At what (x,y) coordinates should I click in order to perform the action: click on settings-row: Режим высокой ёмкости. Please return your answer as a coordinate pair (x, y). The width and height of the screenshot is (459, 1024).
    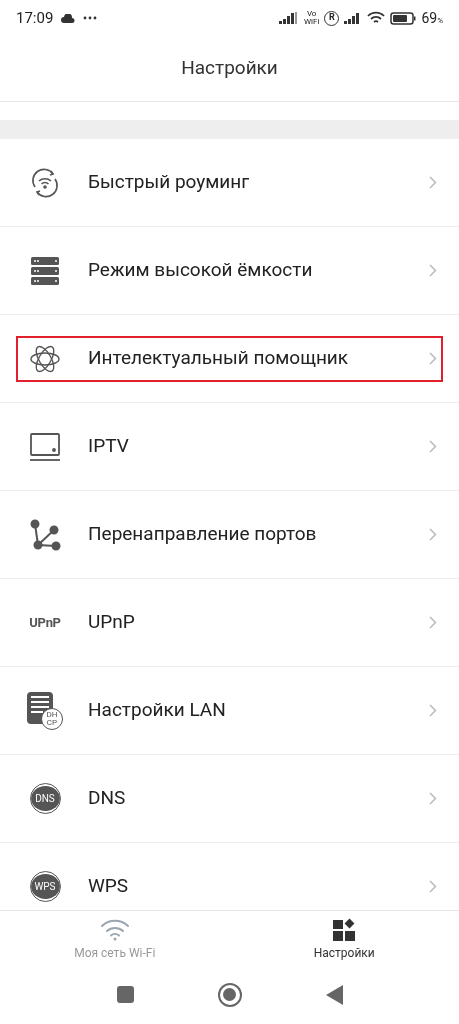
    Looking at the image, I should click on (229, 271).